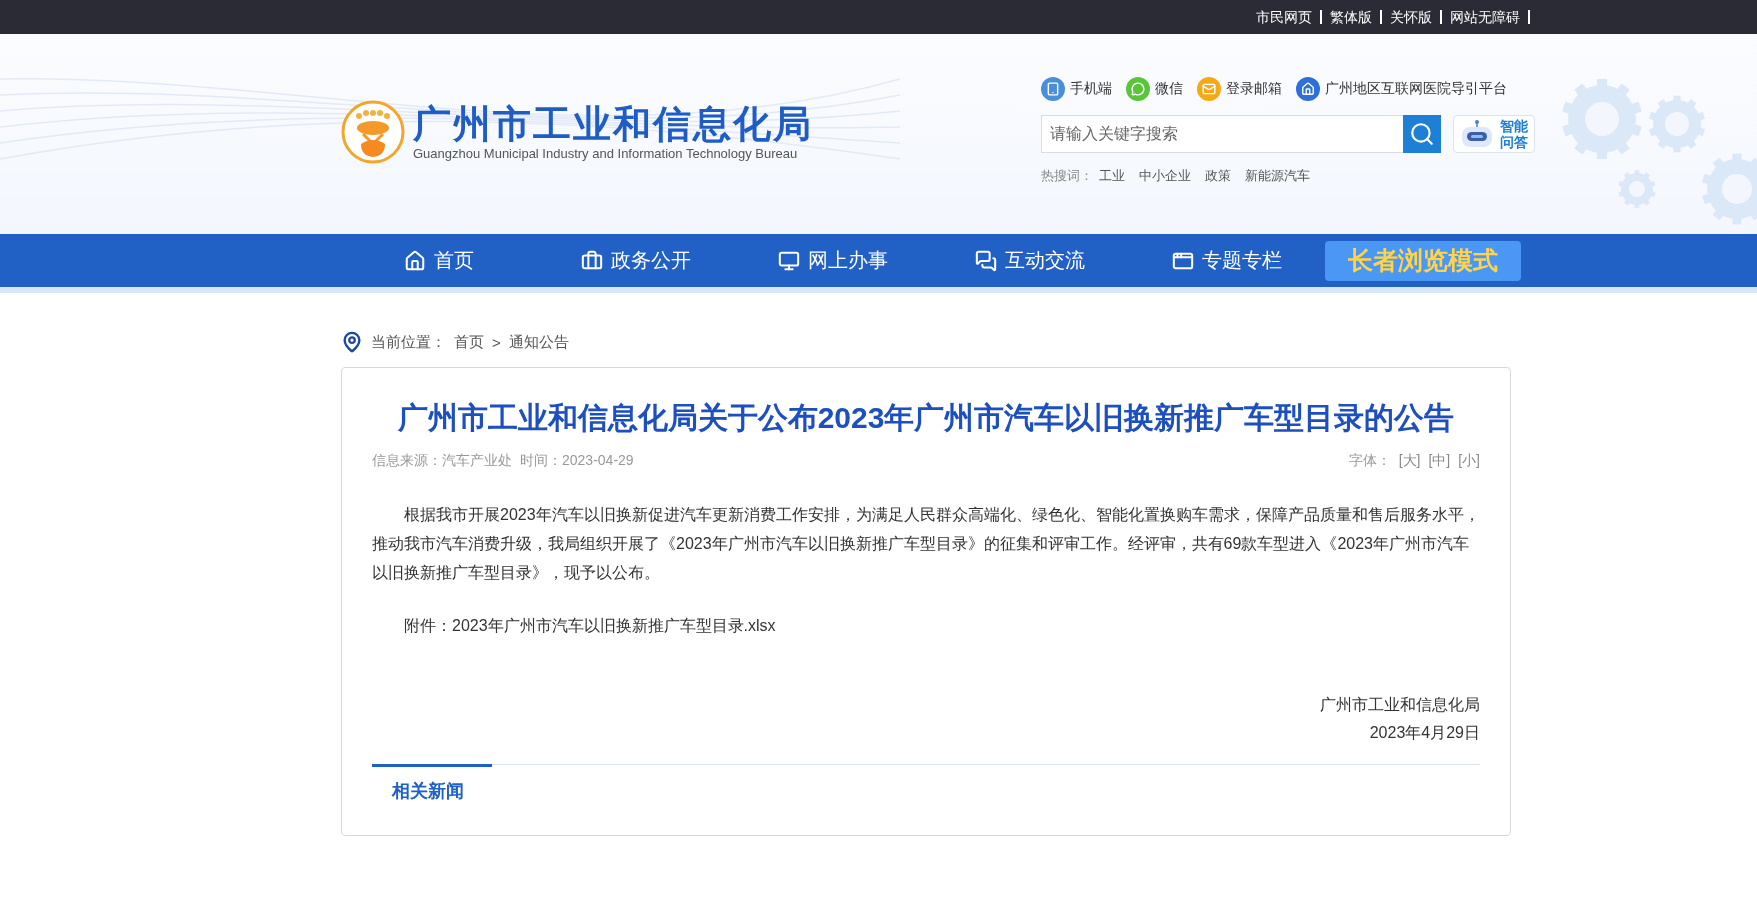 The width and height of the screenshot is (1757, 898). What do you see at coordinates (1277, 176) in the screenshot?
I see `hot-search-link: 新能源汽车` at bounding box center [1277, 176].